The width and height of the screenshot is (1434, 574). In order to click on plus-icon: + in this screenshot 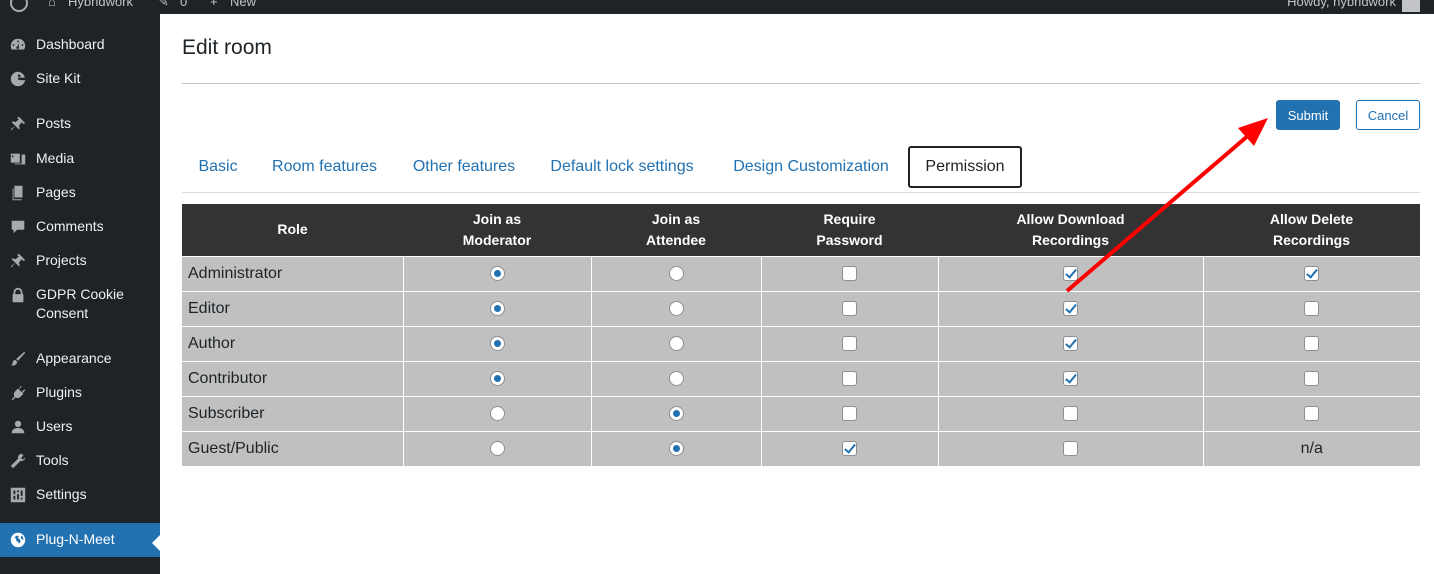, I will do `click(214, 5)`.